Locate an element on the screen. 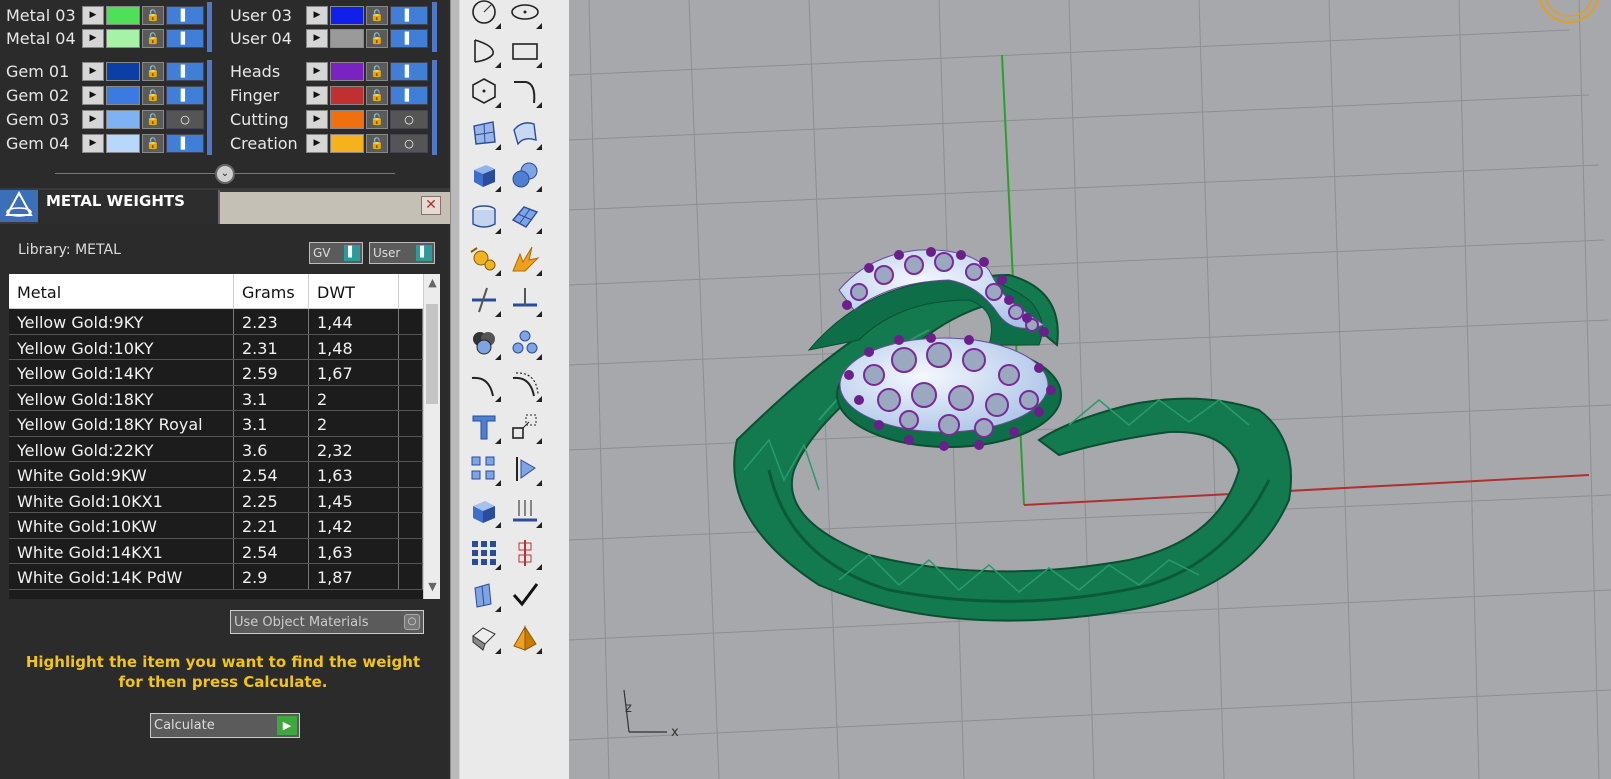 The width and height of the screenshot is (1611, 779). burst-icon is located at coordinates (525, 259).